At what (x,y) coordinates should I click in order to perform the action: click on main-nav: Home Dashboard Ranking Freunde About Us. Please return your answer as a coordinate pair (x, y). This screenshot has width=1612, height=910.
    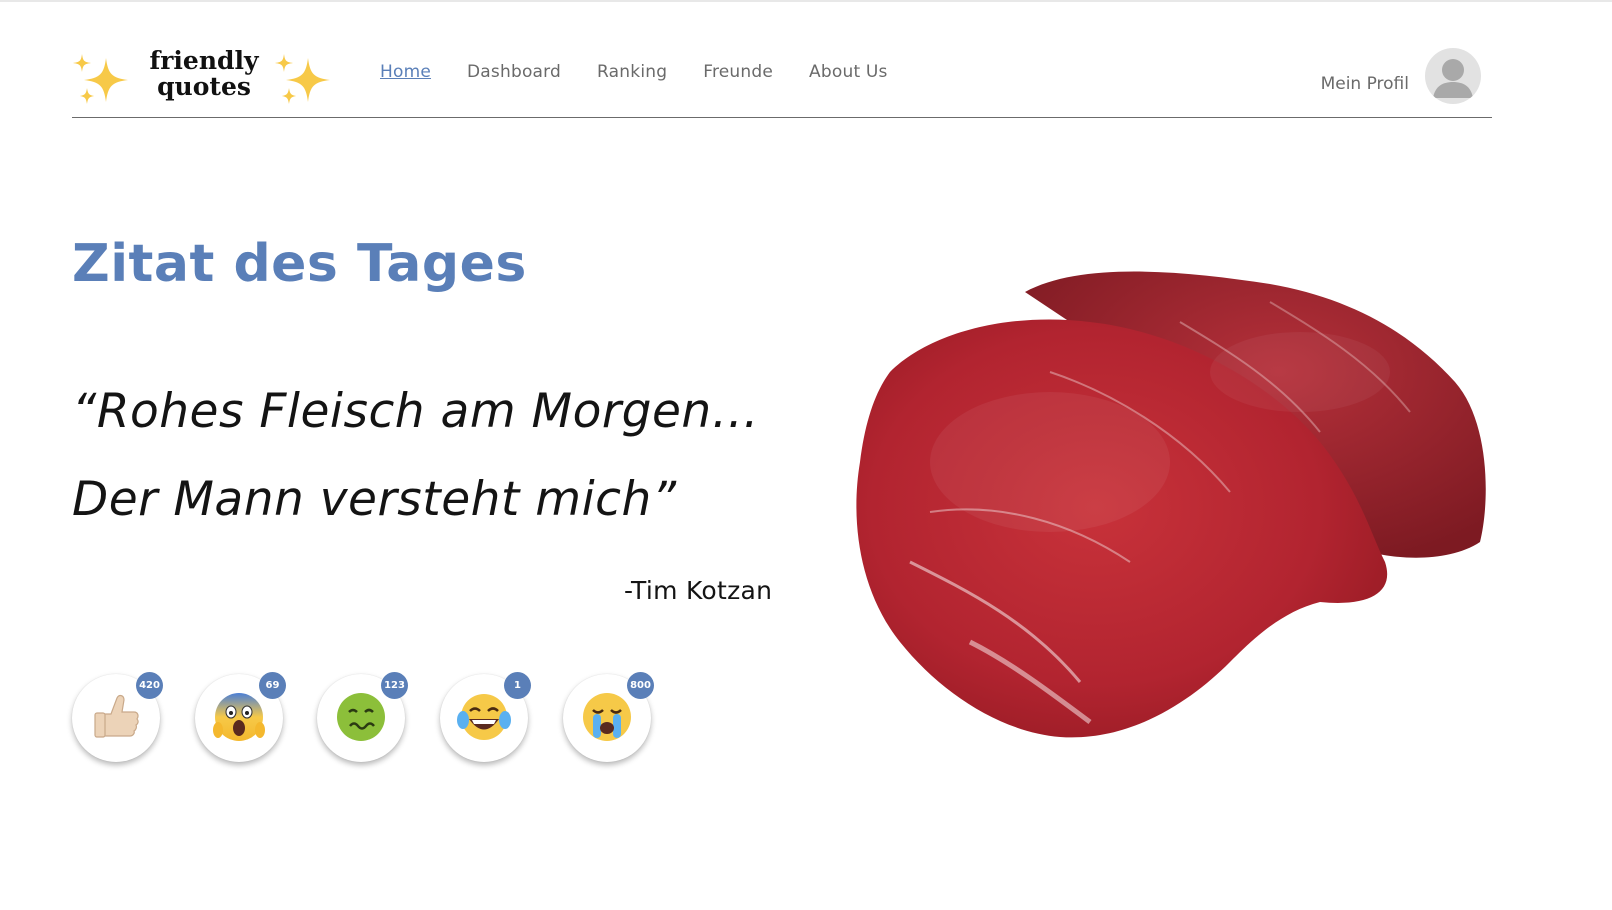
    Looking at the image, I should click on (652, 72).